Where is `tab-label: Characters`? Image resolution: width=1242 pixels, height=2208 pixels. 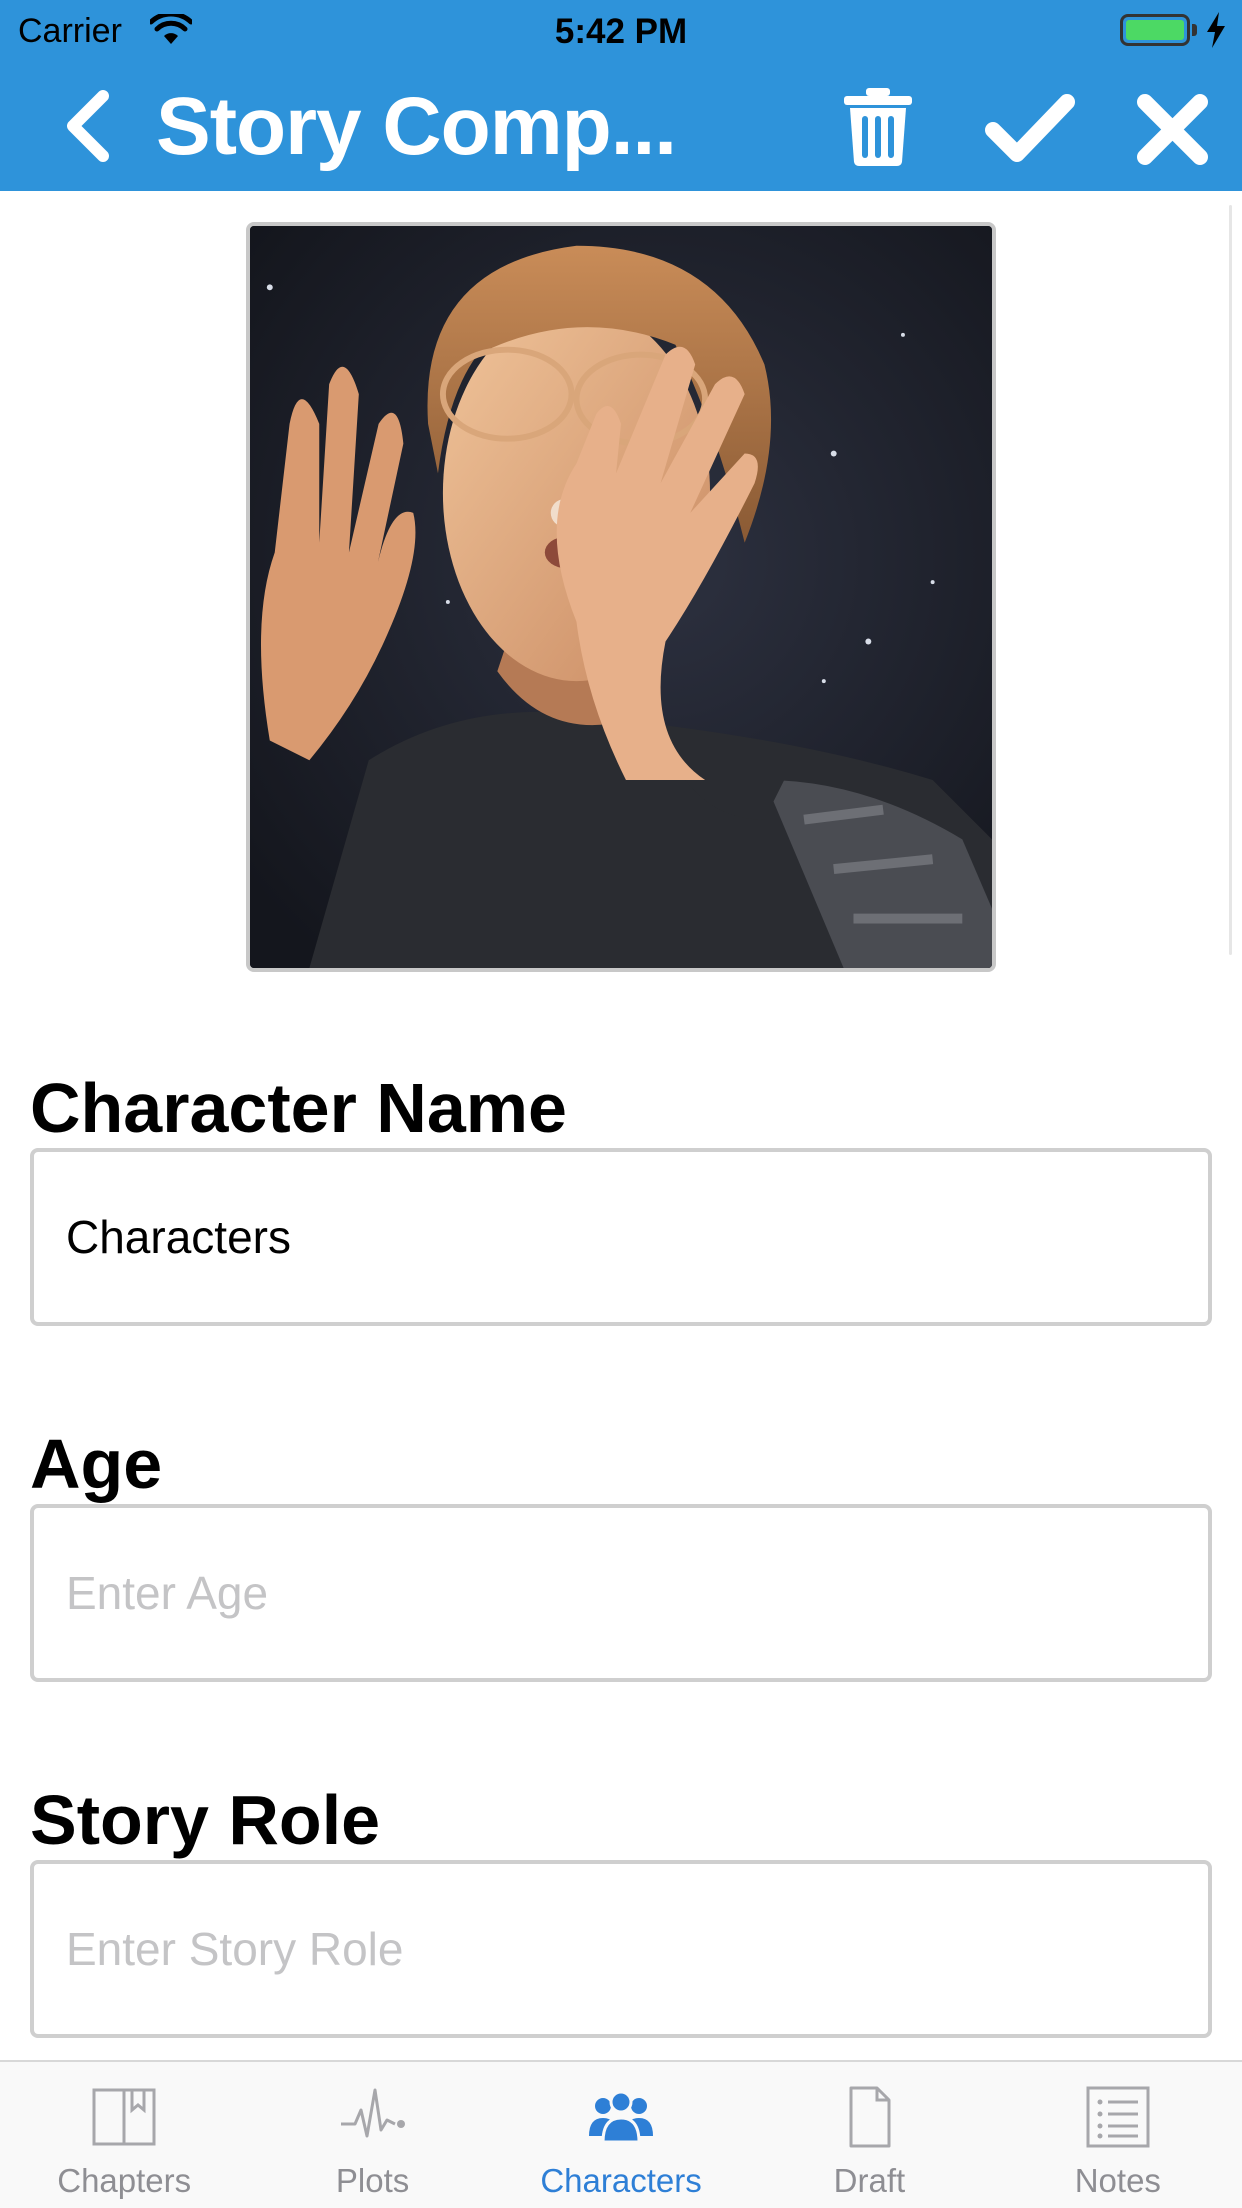 tab-label: Characters is located at coordinates (621, 2180).